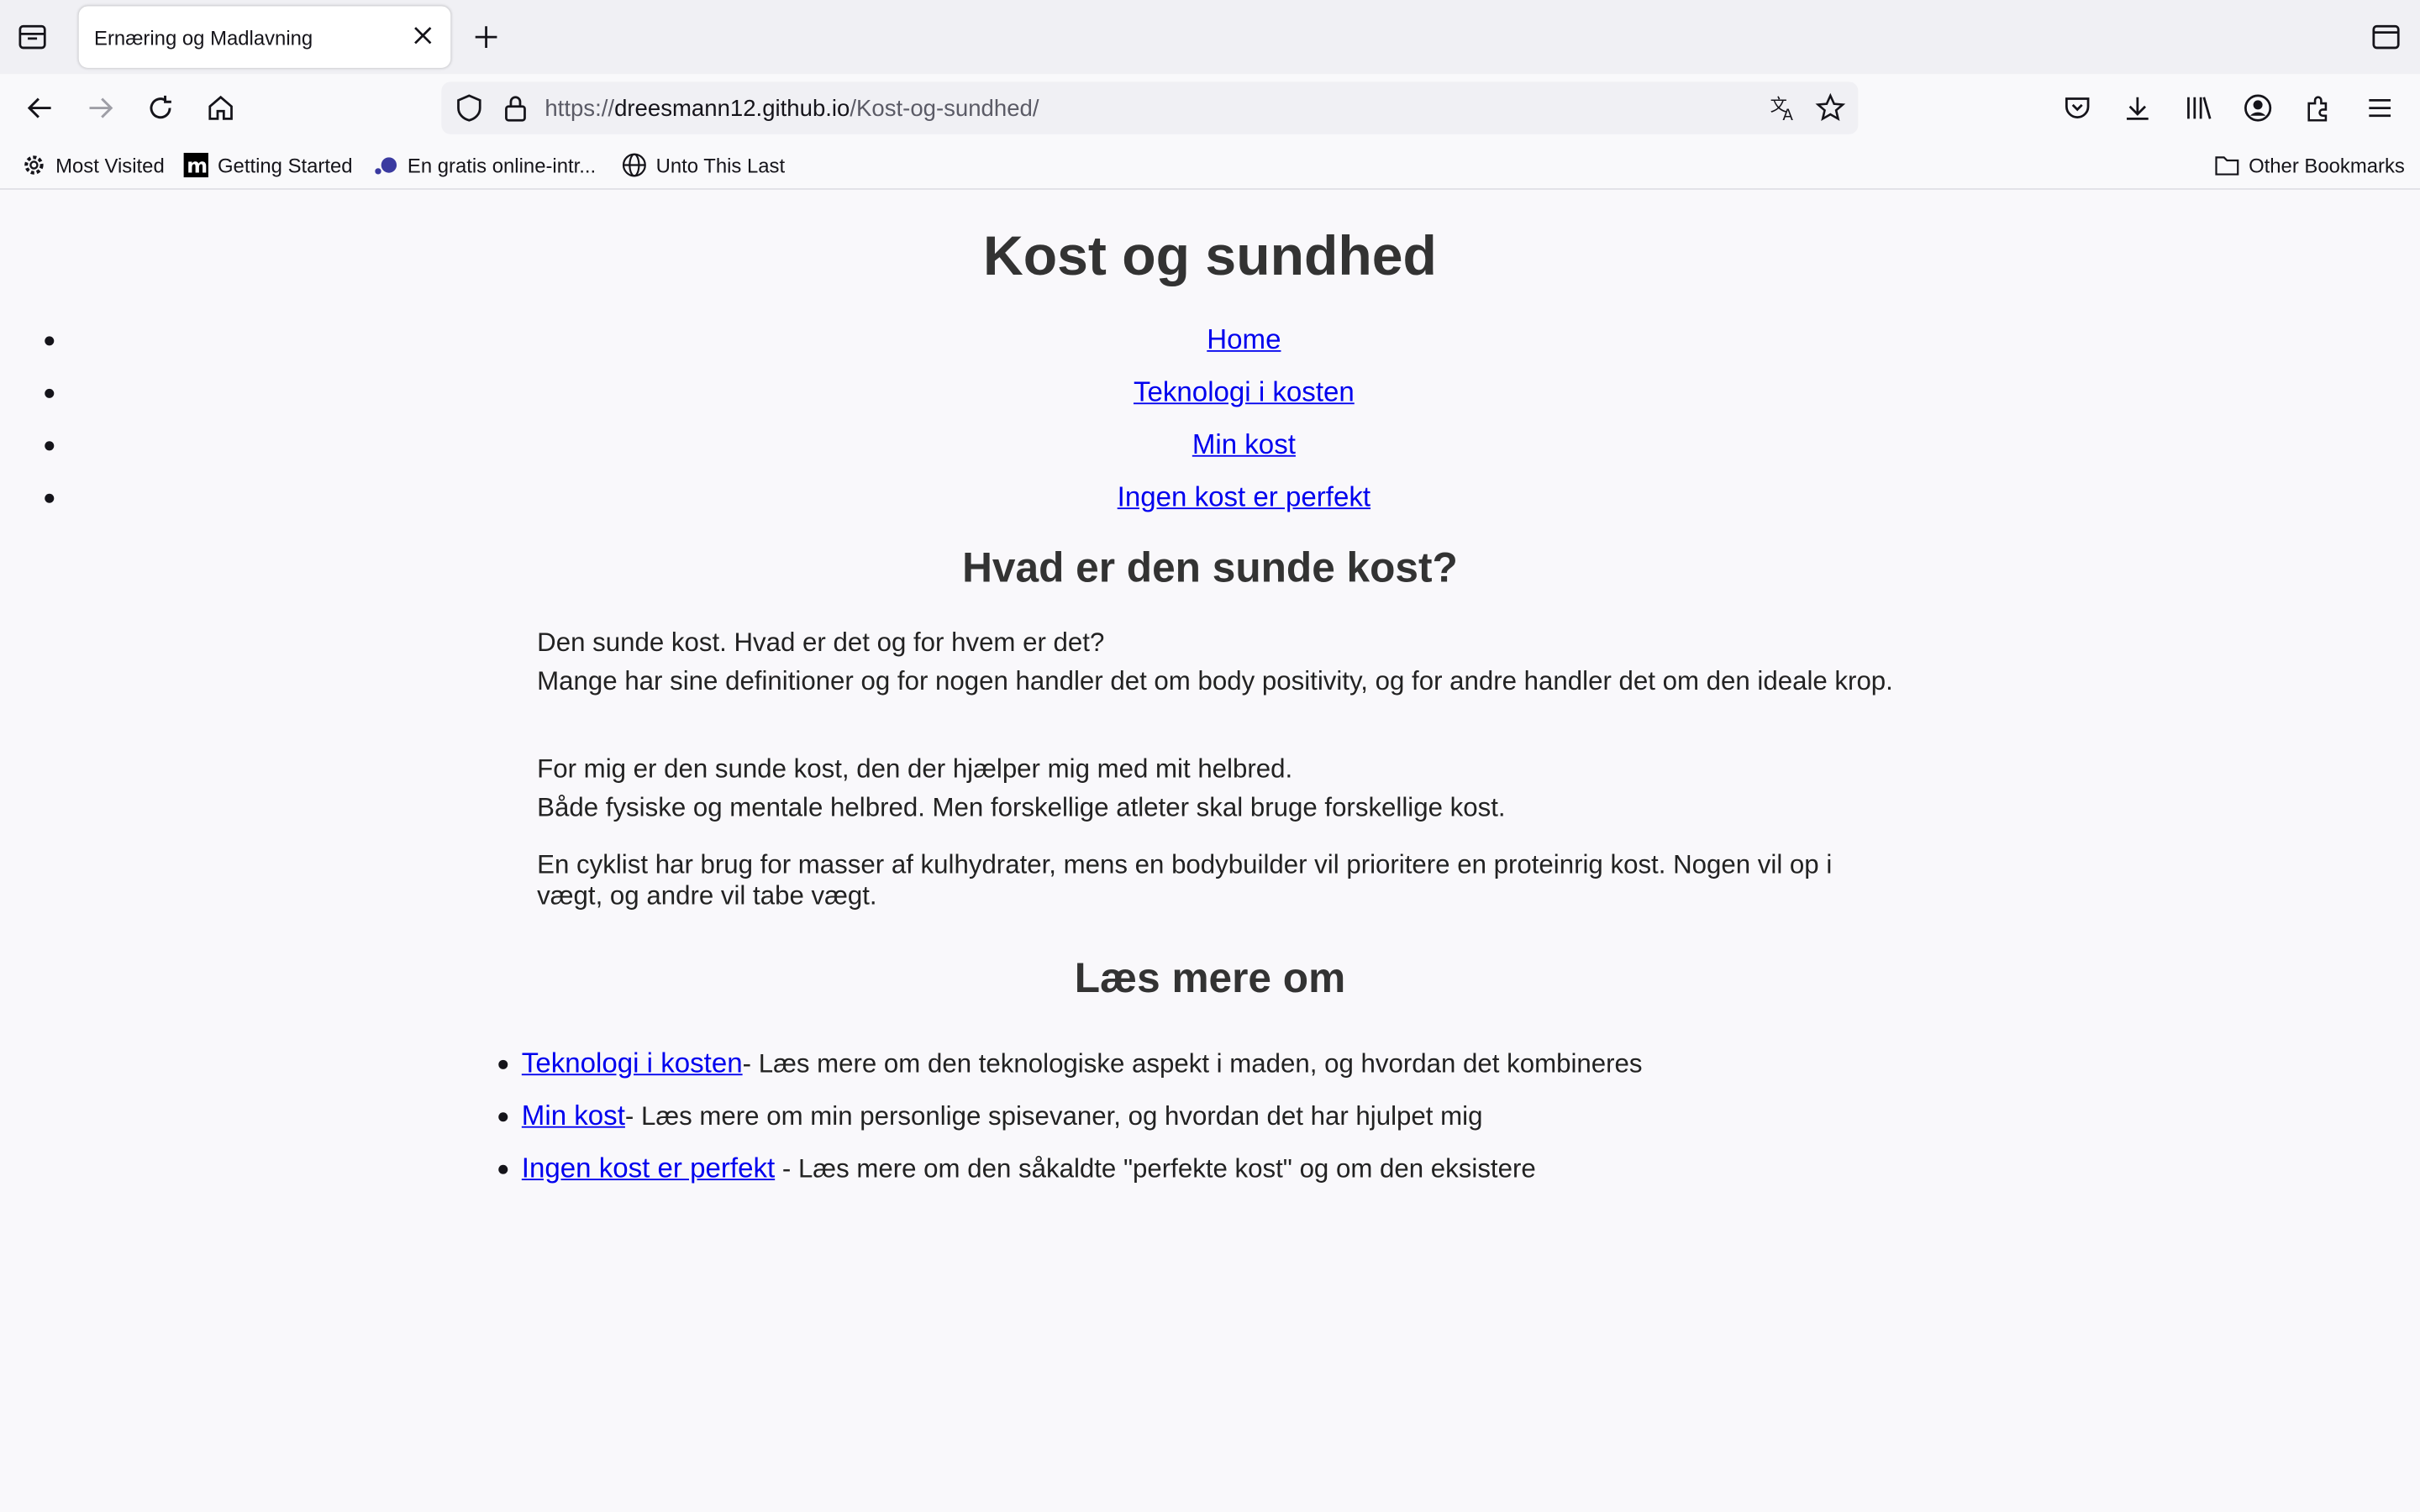 This screenshot has height=1512, width=2420. I want to click on section-heading: Hvad er den sunde kost?, so click(1210, 567).